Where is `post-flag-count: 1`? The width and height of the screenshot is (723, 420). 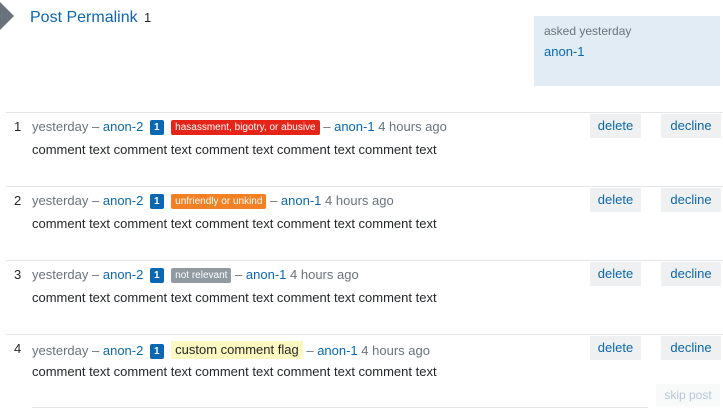
post-flag-count: 1 is located at coordinates (148, 17).